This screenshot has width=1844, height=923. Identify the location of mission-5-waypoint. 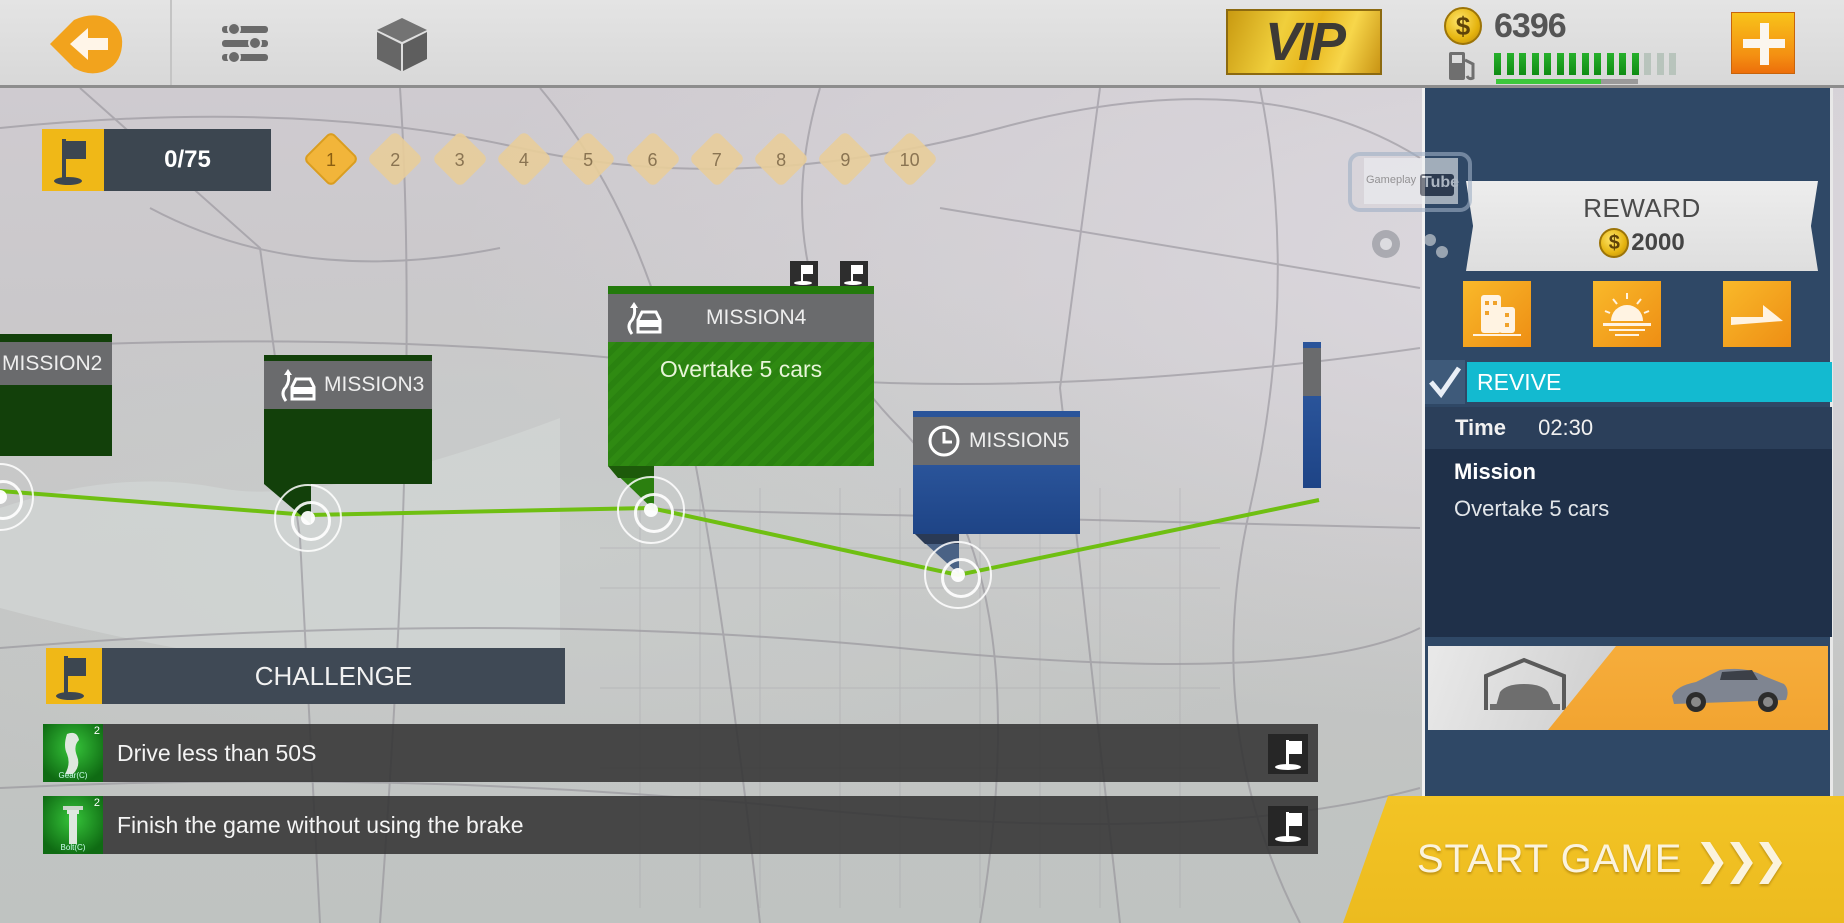
(958, 575).